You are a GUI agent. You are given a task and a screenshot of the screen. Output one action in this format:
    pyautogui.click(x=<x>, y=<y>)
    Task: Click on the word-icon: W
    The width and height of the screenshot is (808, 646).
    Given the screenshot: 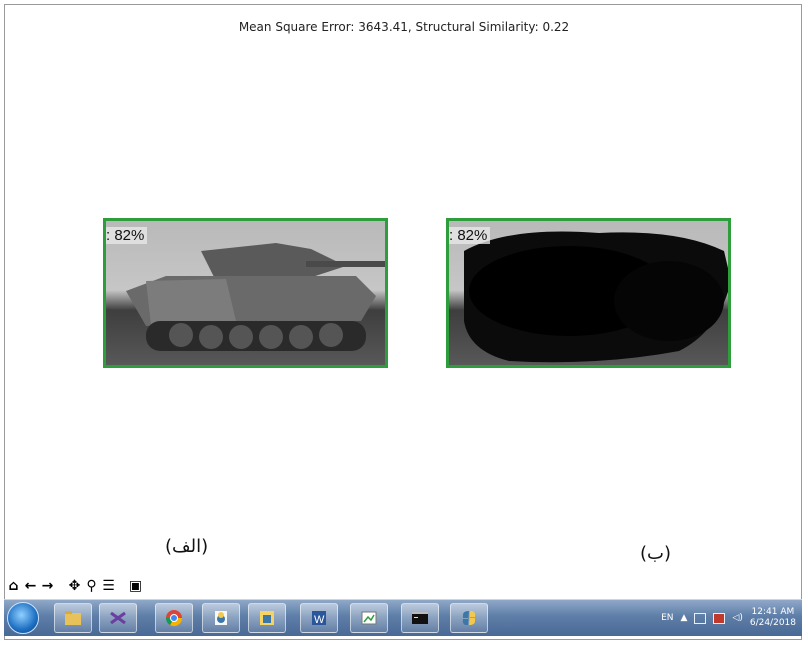 What is the action you would take?
    pyautogui.click(x=319, y=618)
    